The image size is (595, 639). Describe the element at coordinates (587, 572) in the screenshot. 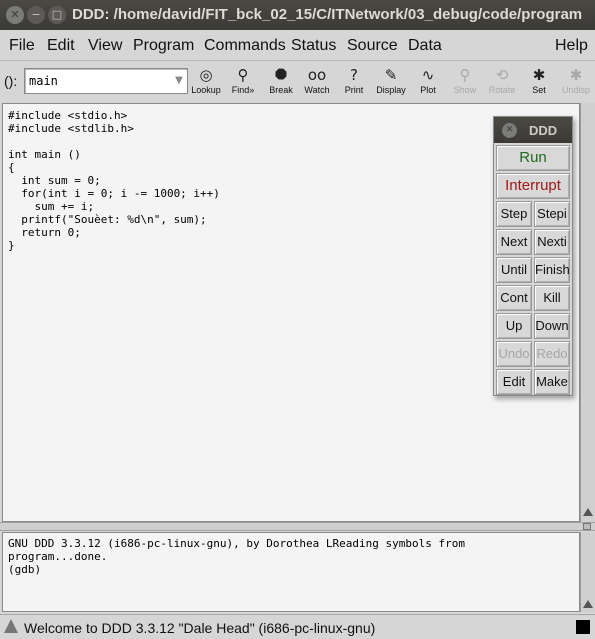

I see `console-scrollbar` at that location.